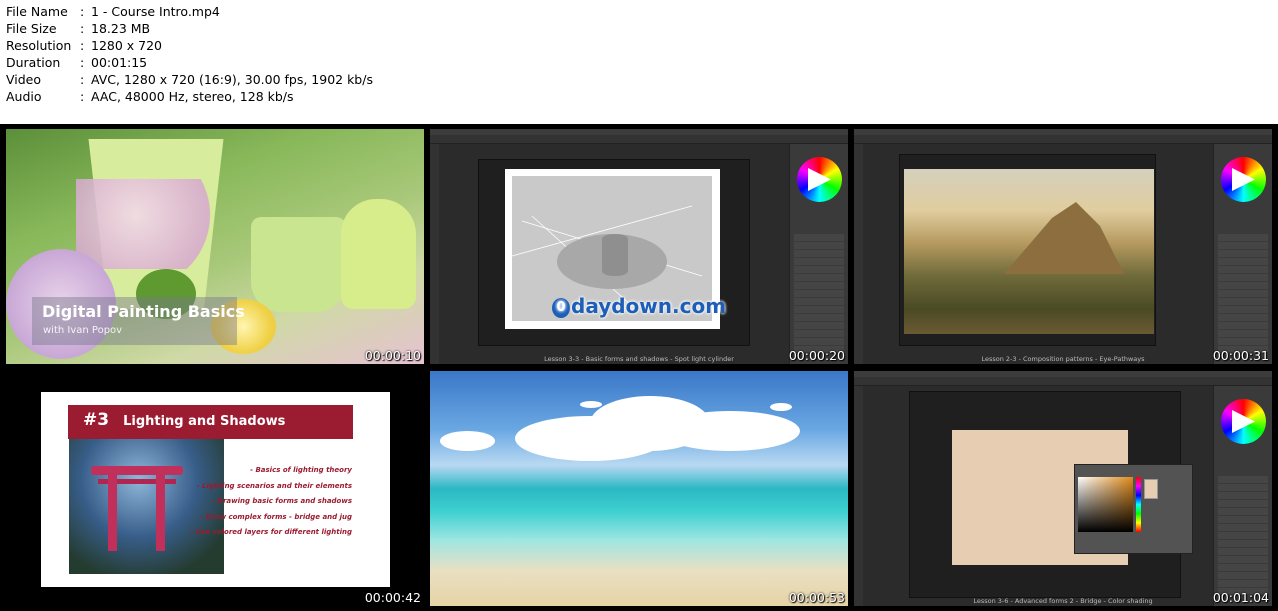 This screenshot has width=1278, height=611. What do you see at coordinates (160, 511) in the screenshot?
I see `torii-right-pillar` at bounding box center [160, 511].